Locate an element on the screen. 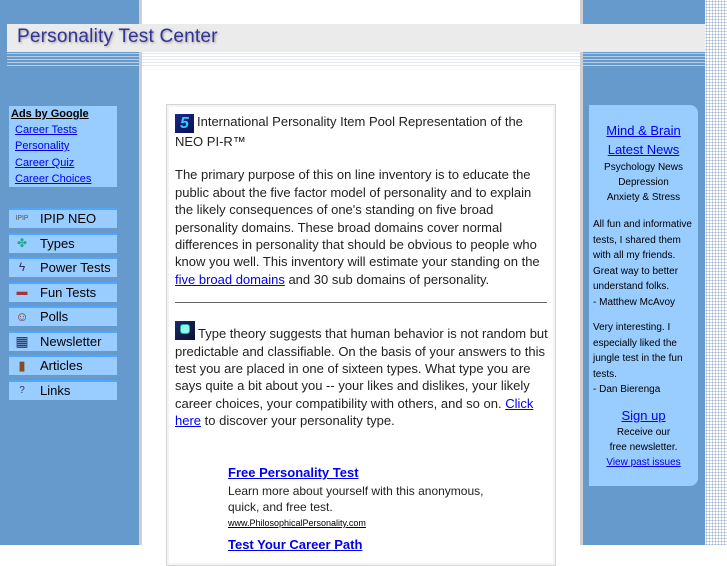 This screenshot has width=727, height=566. testimonial-line: tests, I shared them is located at coordinates (637, 240).